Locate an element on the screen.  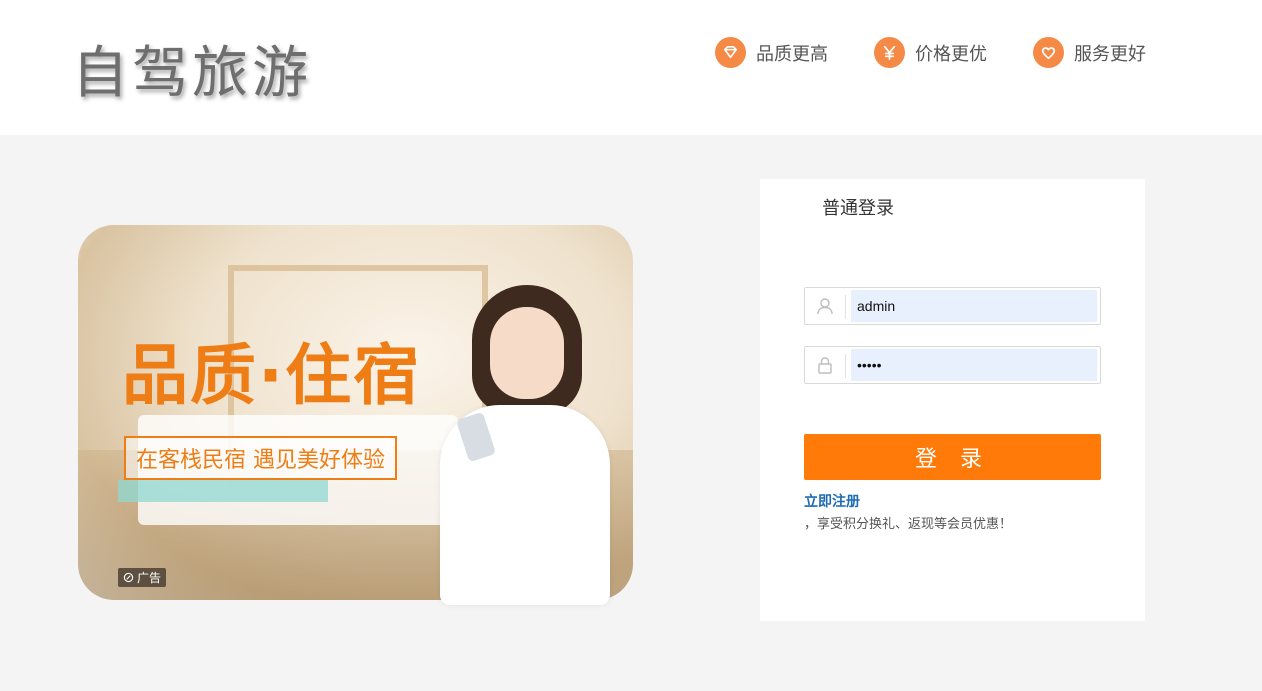
feature-label: 品质更高 is located at coordinates (792, 54).